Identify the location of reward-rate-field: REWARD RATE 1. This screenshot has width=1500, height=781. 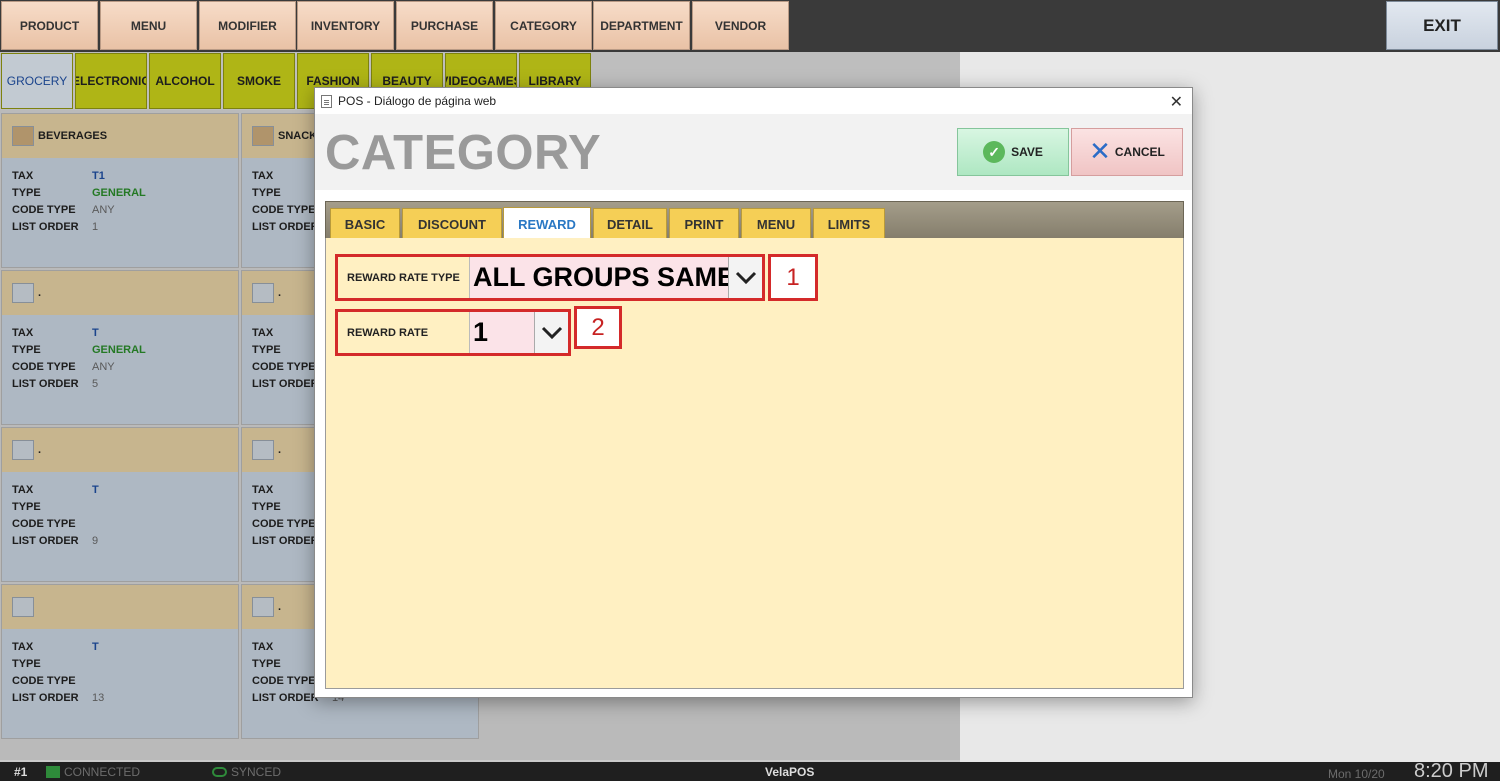
(453, 332).